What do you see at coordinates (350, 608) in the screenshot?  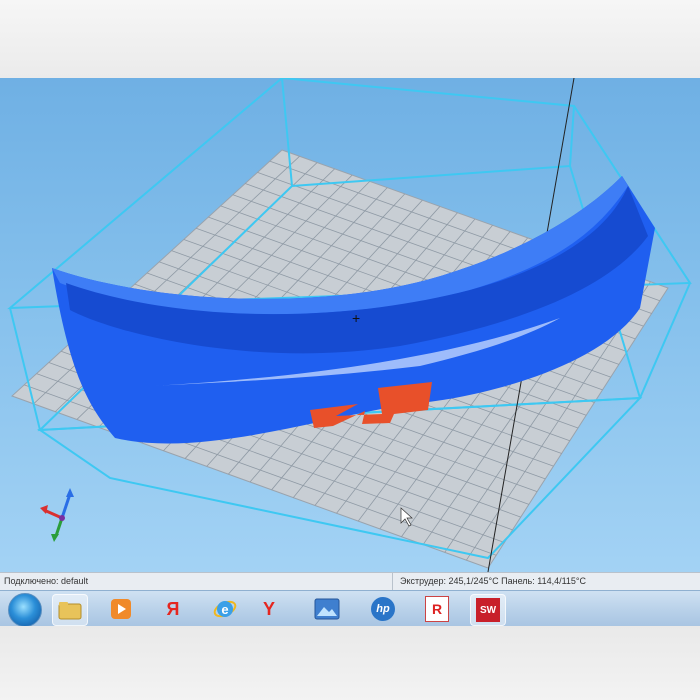 I see `taskbar: Я e Y hp R SW` at bounding box center [350, 608].